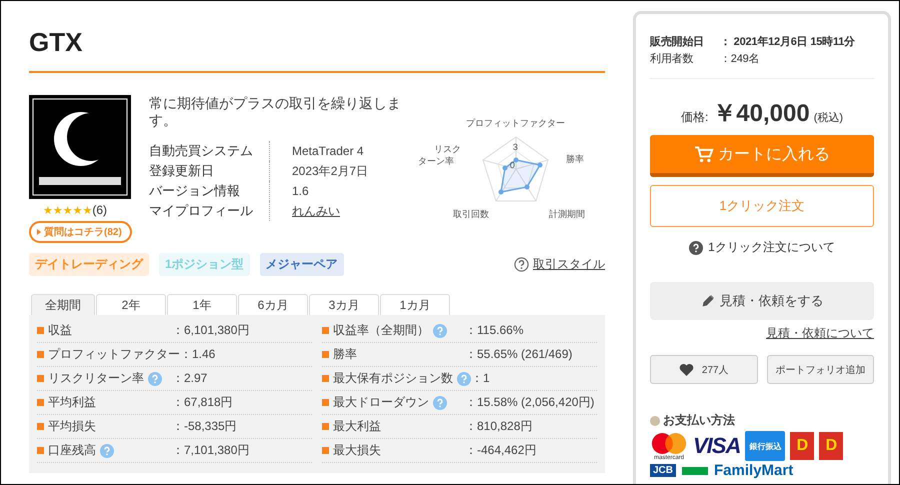 The image size is (900, 485). I want to click on period-tab: 6カ月, so click(273, 304).